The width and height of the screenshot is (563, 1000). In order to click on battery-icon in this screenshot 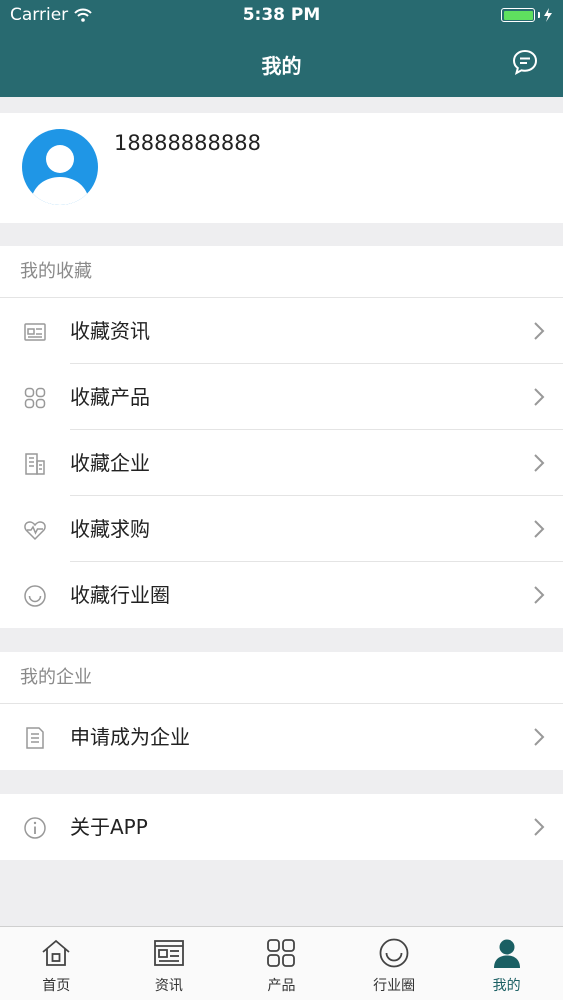, I will do `click(527, 15)`.